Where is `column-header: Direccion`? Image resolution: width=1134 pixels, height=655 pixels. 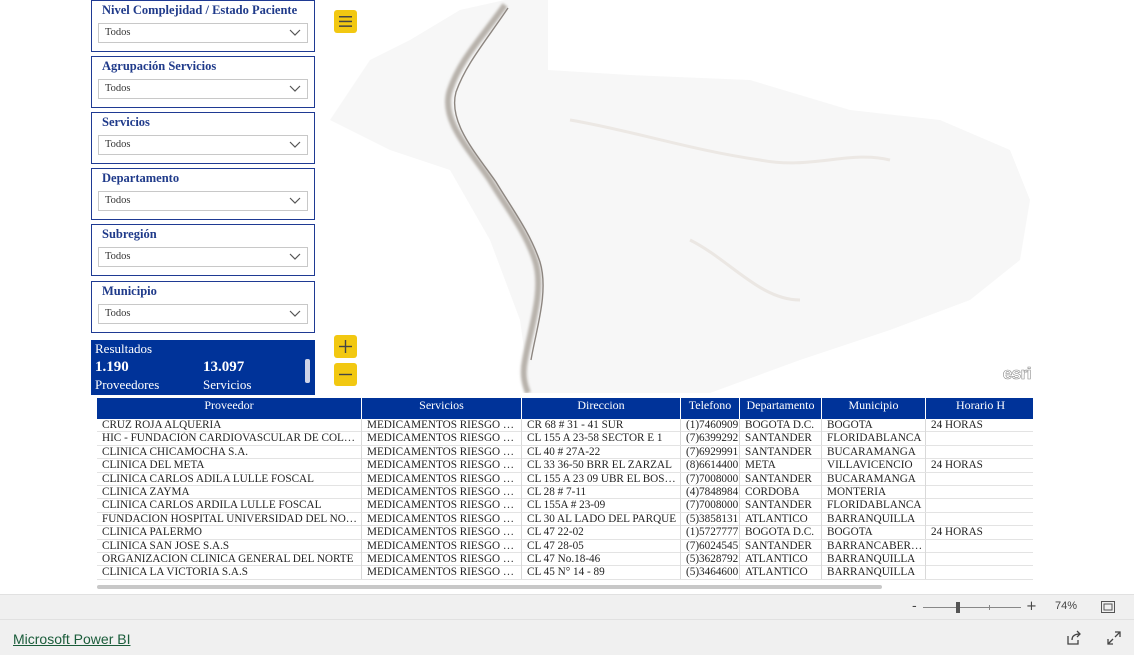
column-header: Direccion is located at coordinates (601, 408).